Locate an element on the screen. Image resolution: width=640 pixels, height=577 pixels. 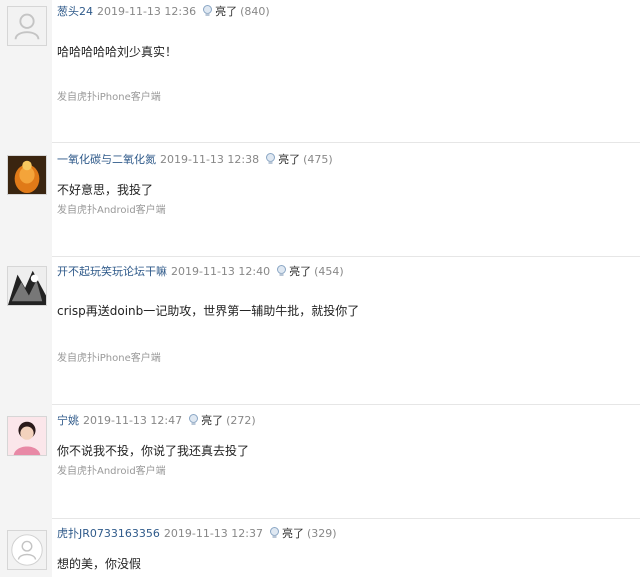
comment-meta: 葱头24 2019-11-13 12:36 亮了 (840) is located at coordinates (163, 12).